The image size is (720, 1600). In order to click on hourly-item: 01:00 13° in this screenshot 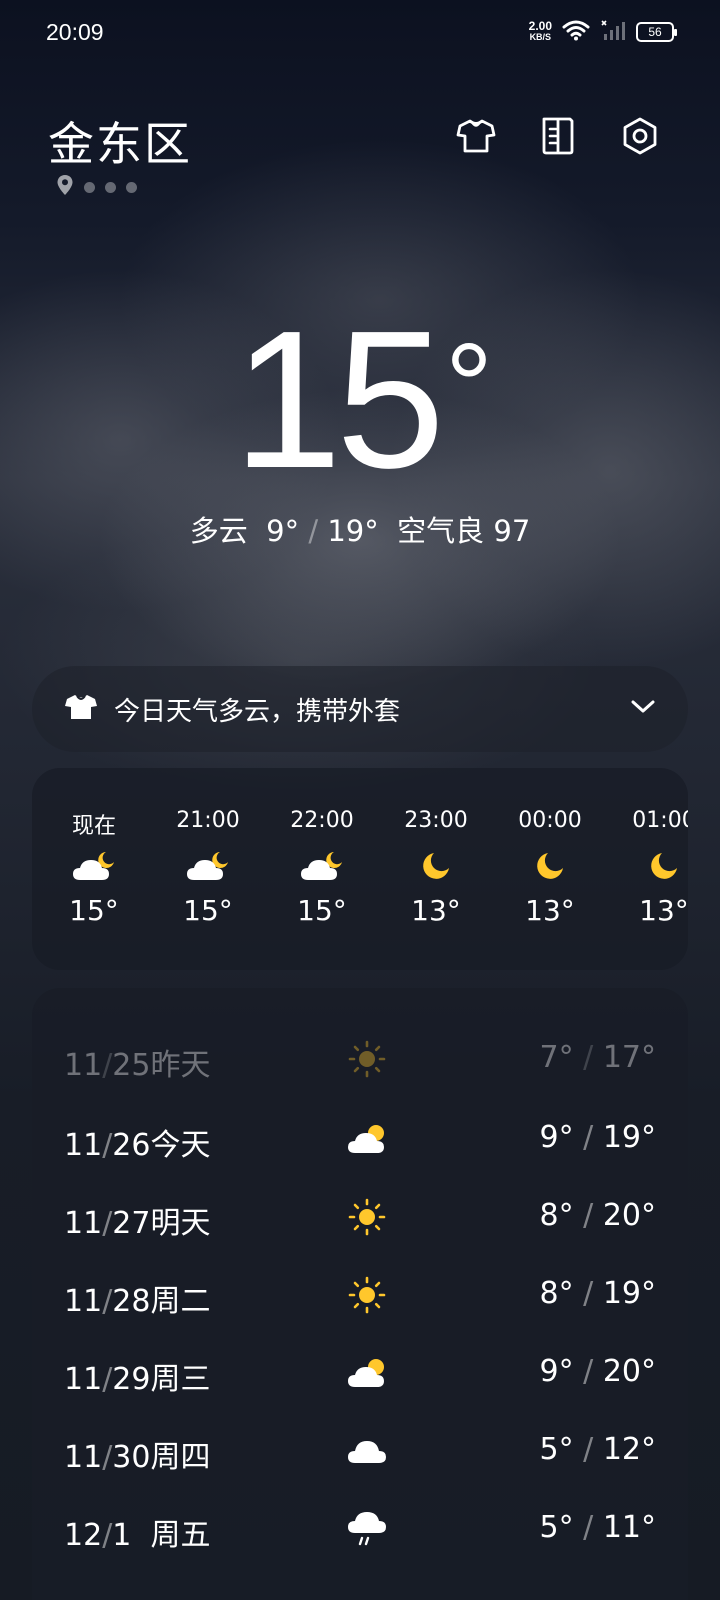, I will do `click(647, 847)`.